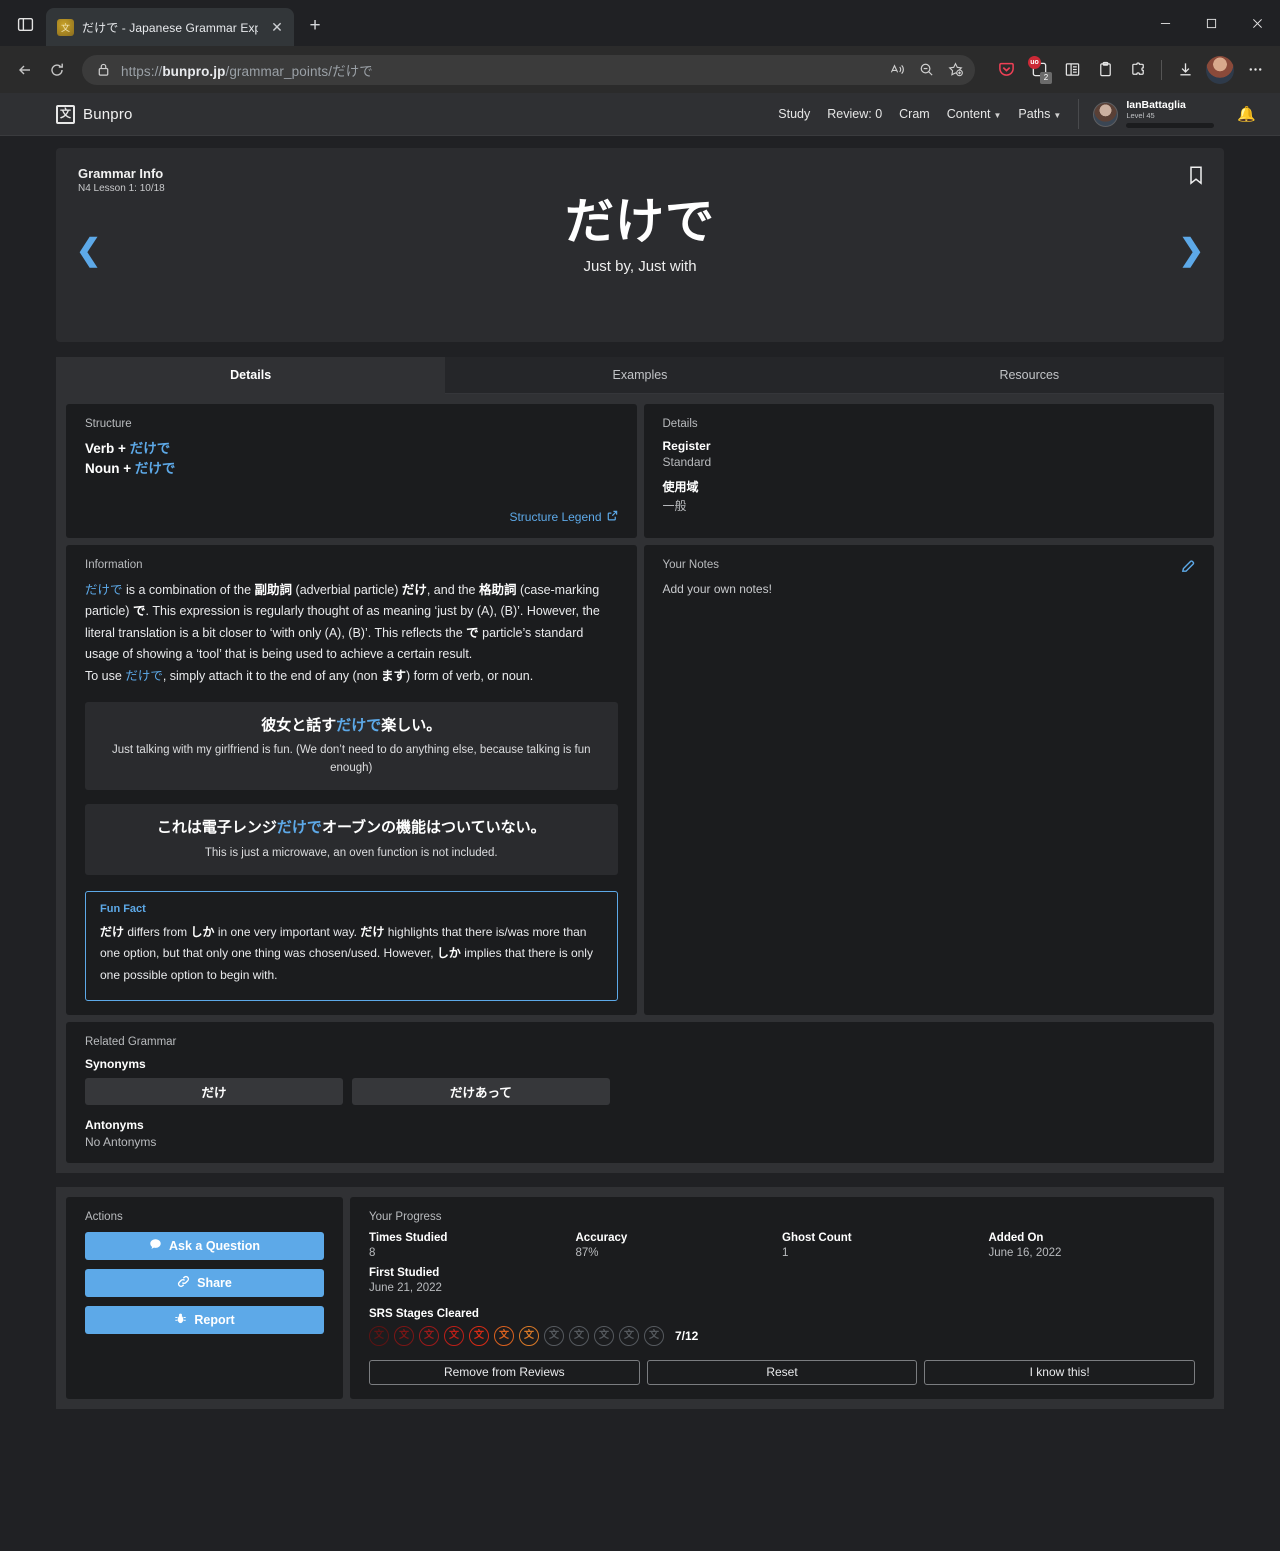 Image resolution: width=1280 pixels, height=1551 pixels. I want to click on grammar-info-title: Grammar Info, so click(121, 173).